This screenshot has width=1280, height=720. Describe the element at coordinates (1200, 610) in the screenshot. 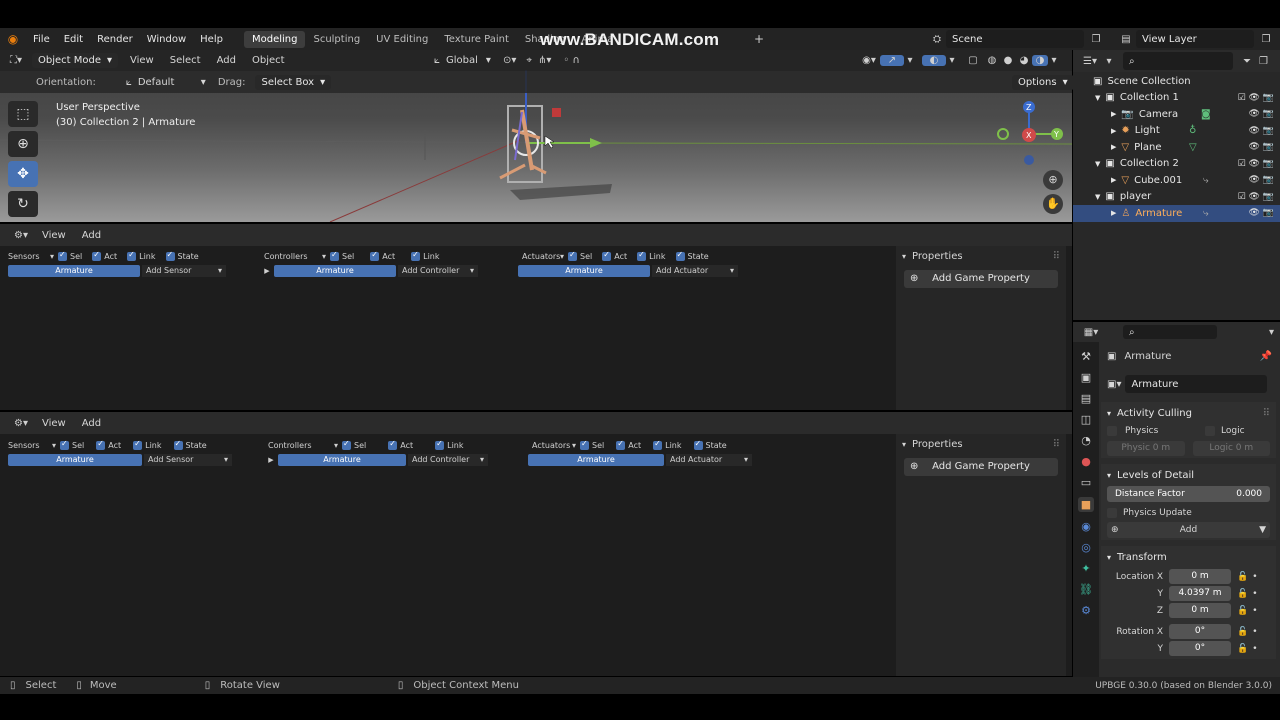

I see `location-z-field: 0 m` at that location.